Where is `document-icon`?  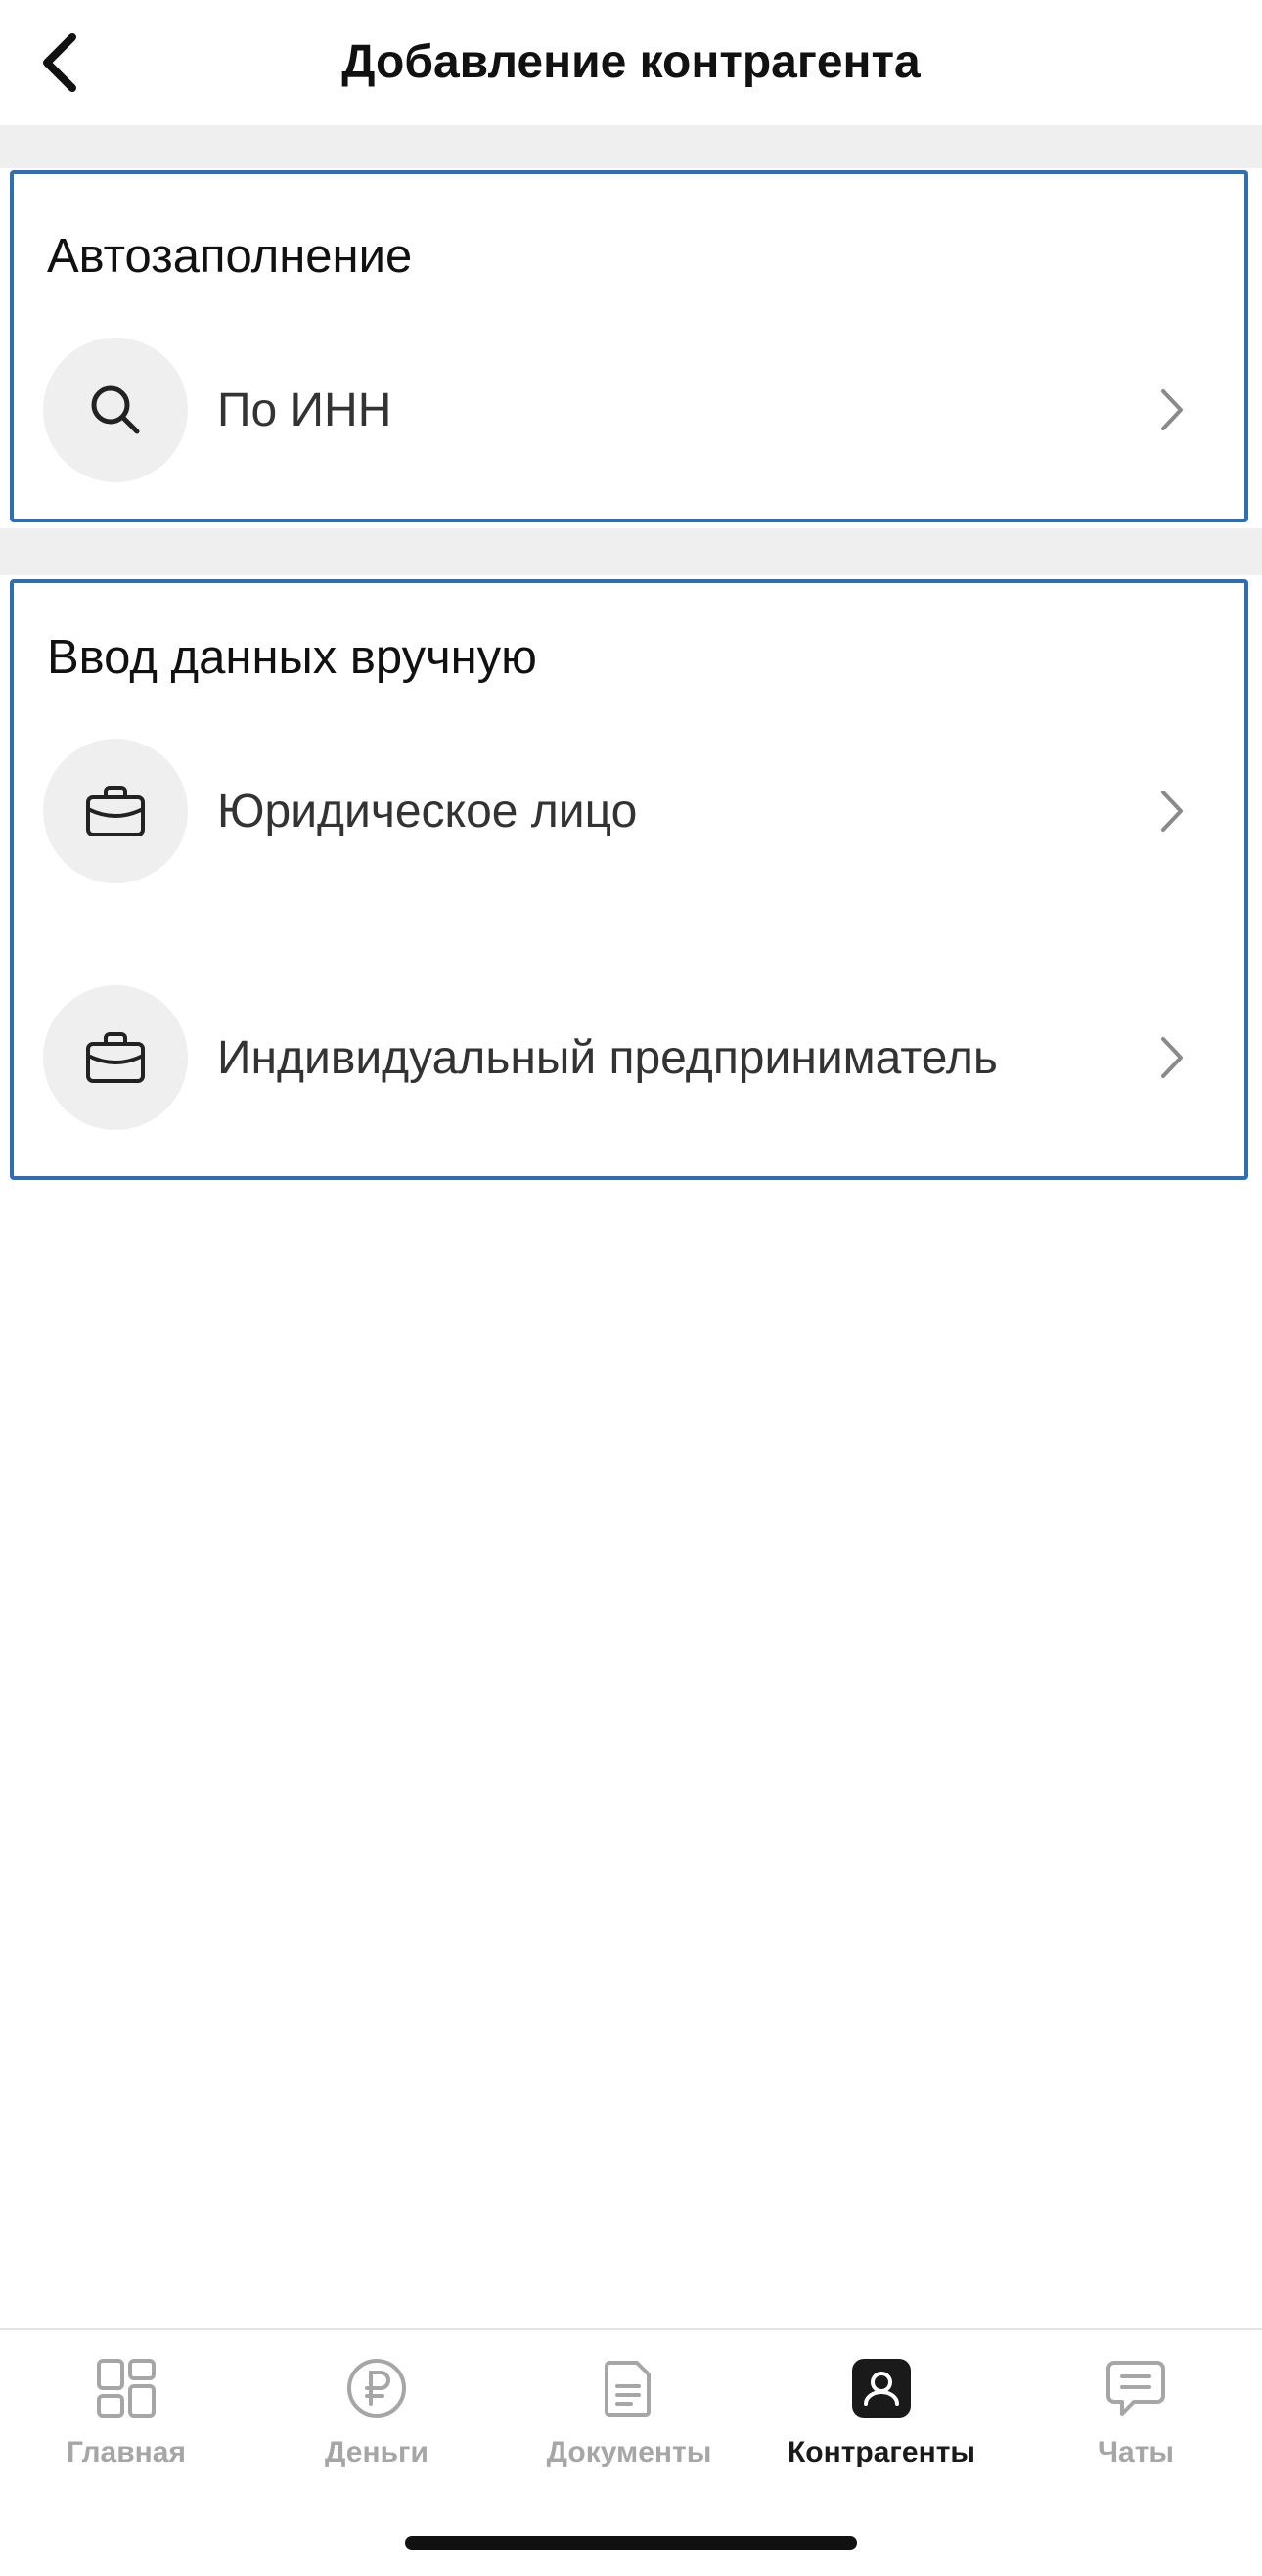
document-icon is located at coordinates (629, 2388).